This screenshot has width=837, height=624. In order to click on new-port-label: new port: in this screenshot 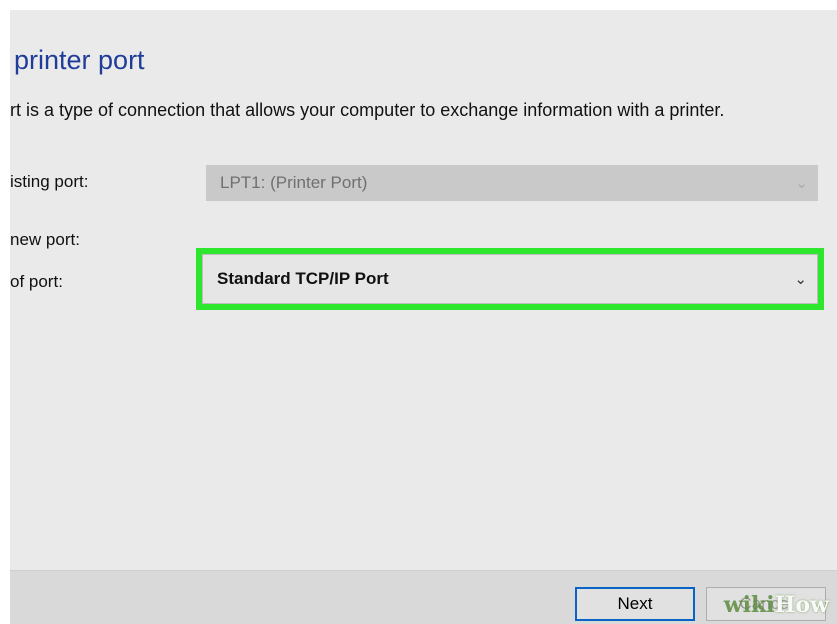, I will do `click(45, 239)`.